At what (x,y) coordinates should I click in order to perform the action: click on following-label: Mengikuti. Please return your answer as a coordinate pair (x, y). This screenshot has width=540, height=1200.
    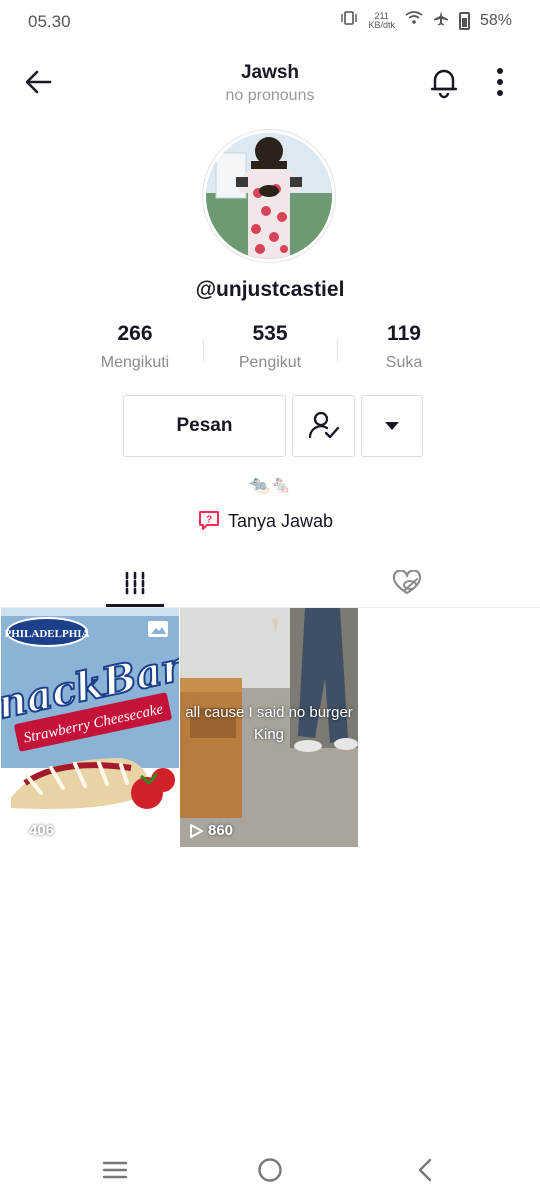
    Looking at the image, I should click on (135, 362).